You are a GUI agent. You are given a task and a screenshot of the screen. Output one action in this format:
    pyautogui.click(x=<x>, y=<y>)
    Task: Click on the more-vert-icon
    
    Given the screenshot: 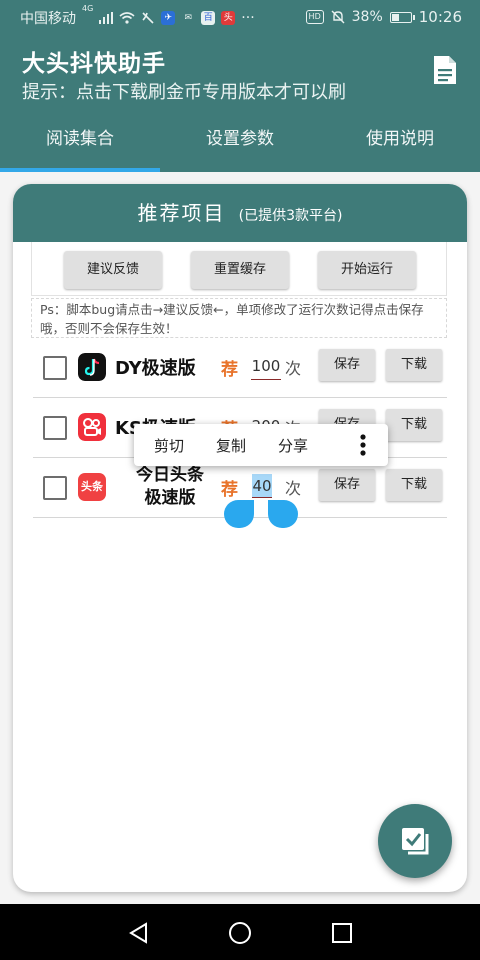 What is the action you would take?
    pyautogui.click(x=363, y=445)
    